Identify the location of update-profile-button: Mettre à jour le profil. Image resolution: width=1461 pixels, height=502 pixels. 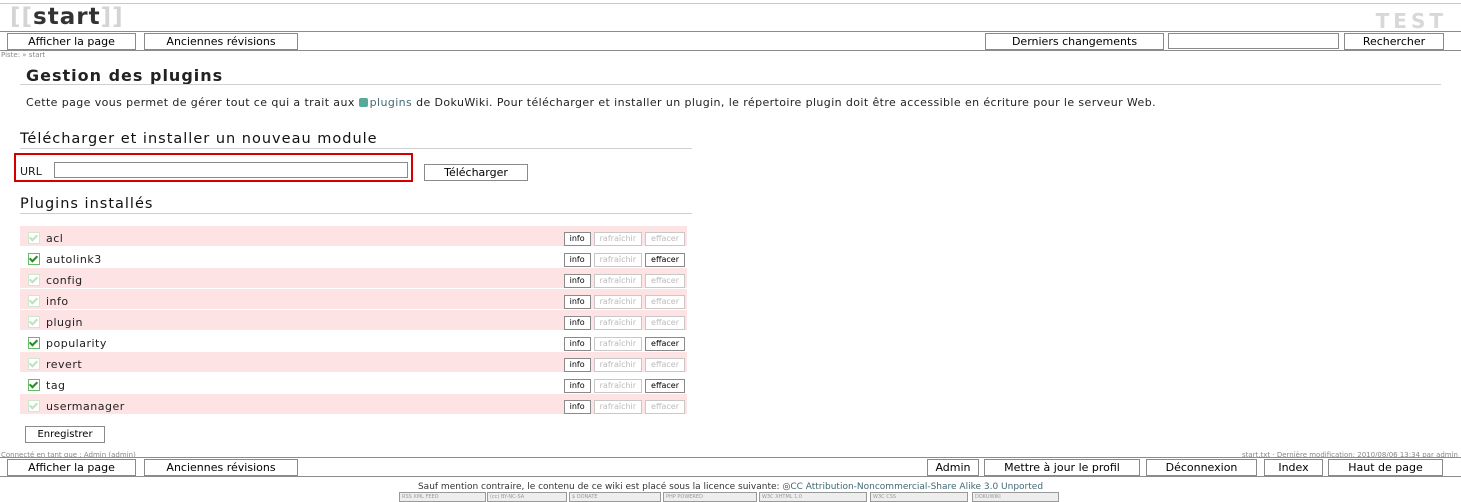
(1062, 467).